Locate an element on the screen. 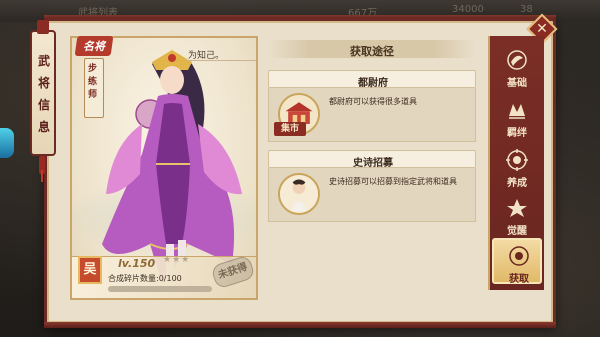 Image resolution: width=600 pixels, height=337 pixels. page-title: 武将信息 is located at coordinates (43, 94).